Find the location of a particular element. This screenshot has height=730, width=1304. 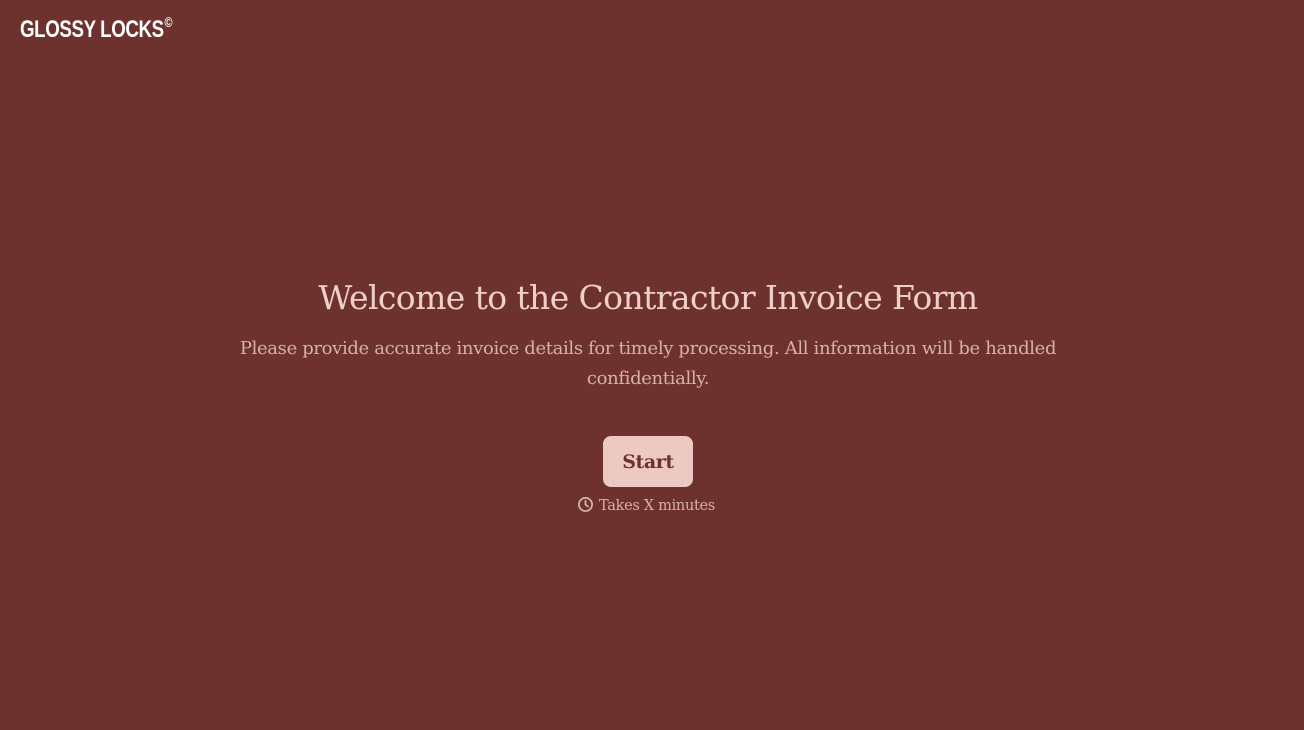

page-title: Welcome to the Contractor Invoice Form is located at coordinates (648, 297).